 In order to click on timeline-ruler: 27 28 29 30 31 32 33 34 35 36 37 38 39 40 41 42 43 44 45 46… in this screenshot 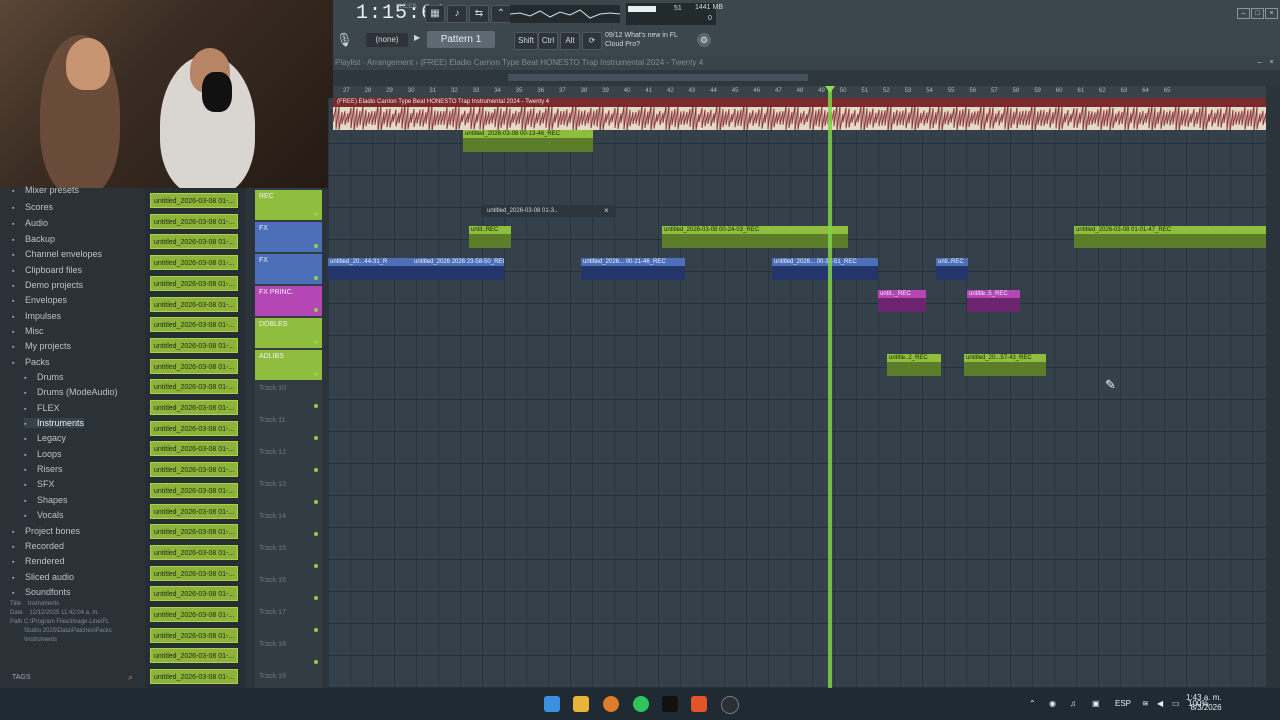, I will do `click(799, 92)`.